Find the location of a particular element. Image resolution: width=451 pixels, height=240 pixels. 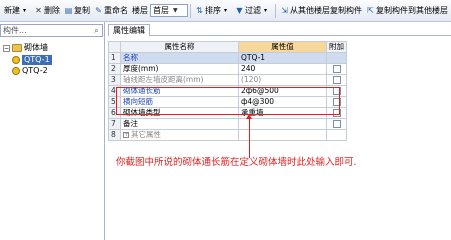

chevron-down-icon: ▼ is located at coordinates (175, 10).